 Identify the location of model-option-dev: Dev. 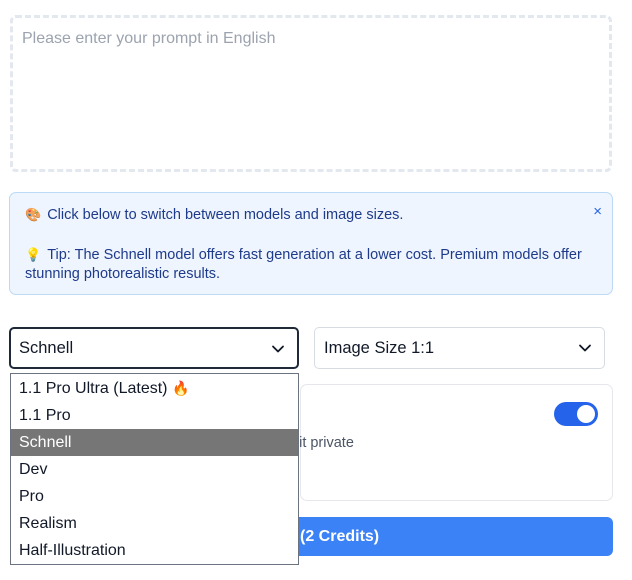
(154, 469).